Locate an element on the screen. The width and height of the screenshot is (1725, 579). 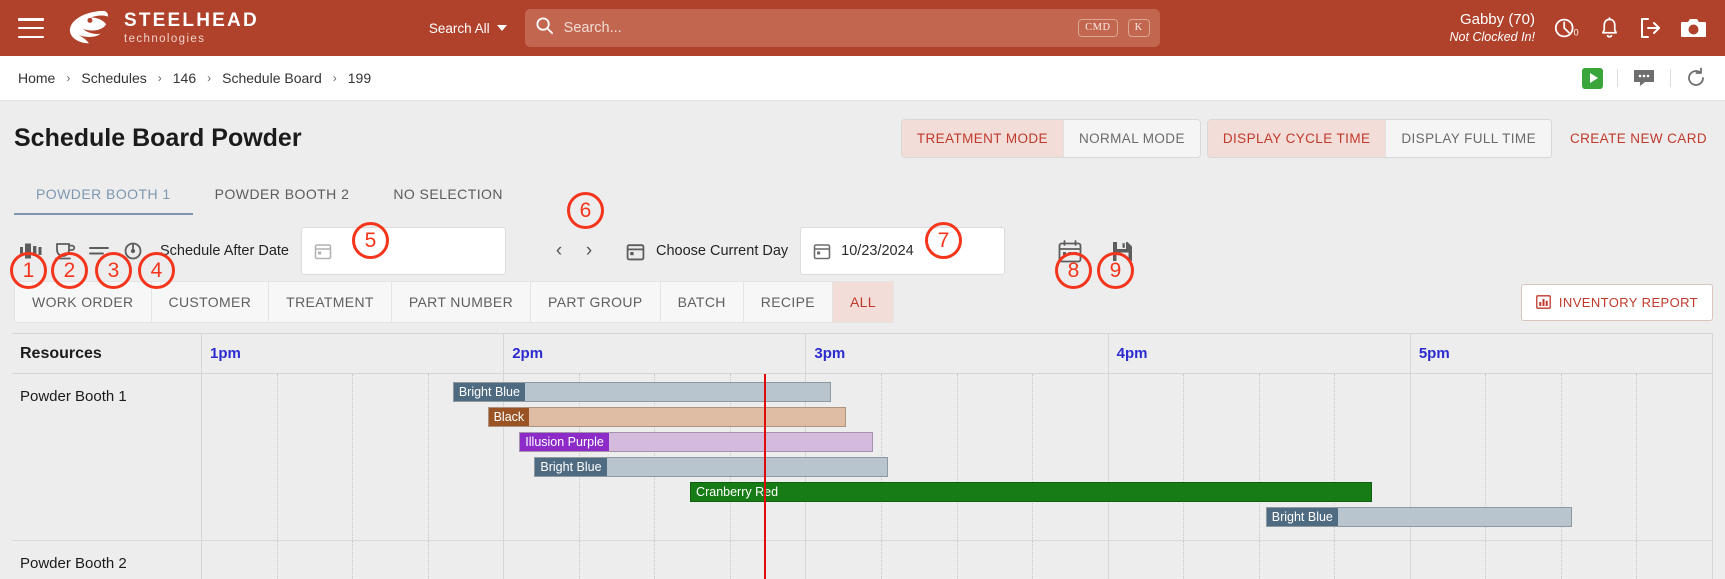
search-scope-dropdown: Search All is located at coordinates (468, 28).